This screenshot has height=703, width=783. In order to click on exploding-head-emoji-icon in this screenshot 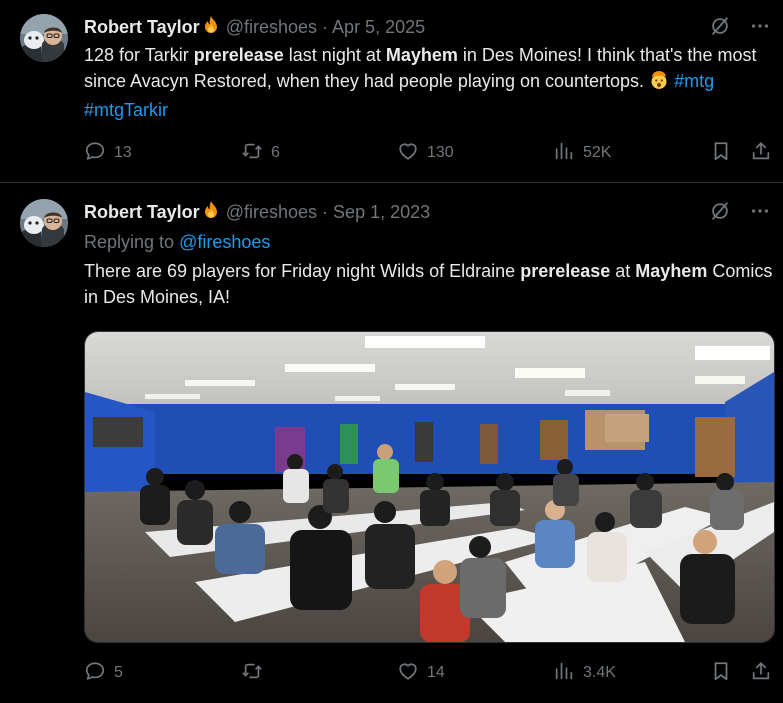, I will do `click(659, 83)`.